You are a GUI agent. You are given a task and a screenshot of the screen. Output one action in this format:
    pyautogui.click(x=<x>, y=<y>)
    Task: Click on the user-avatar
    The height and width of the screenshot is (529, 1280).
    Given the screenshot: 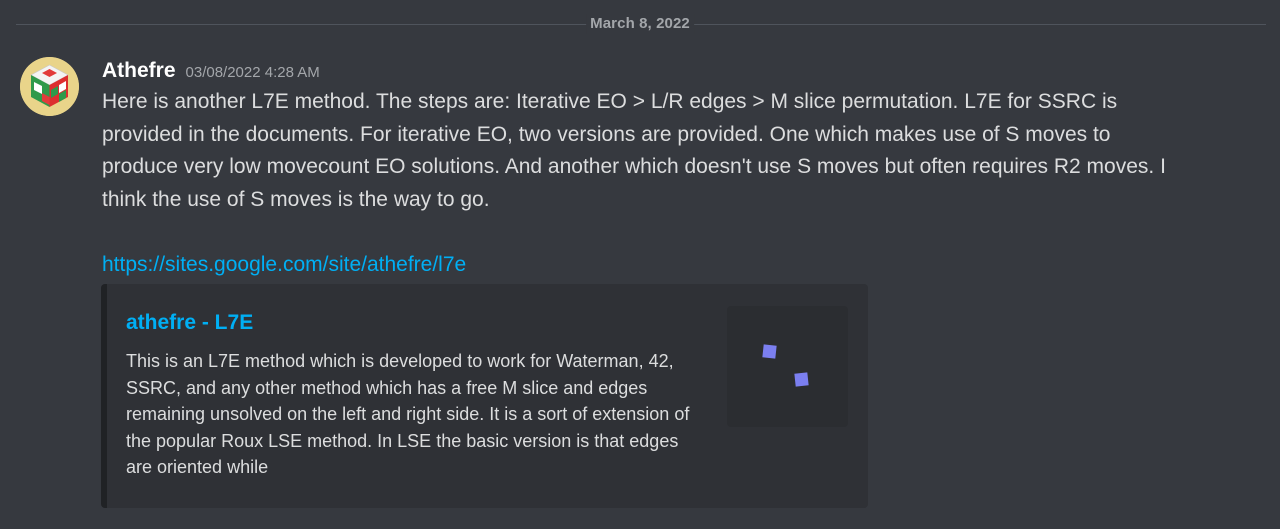 What is the action you would take?
    pyautogui.click(x=49, y=86)
    